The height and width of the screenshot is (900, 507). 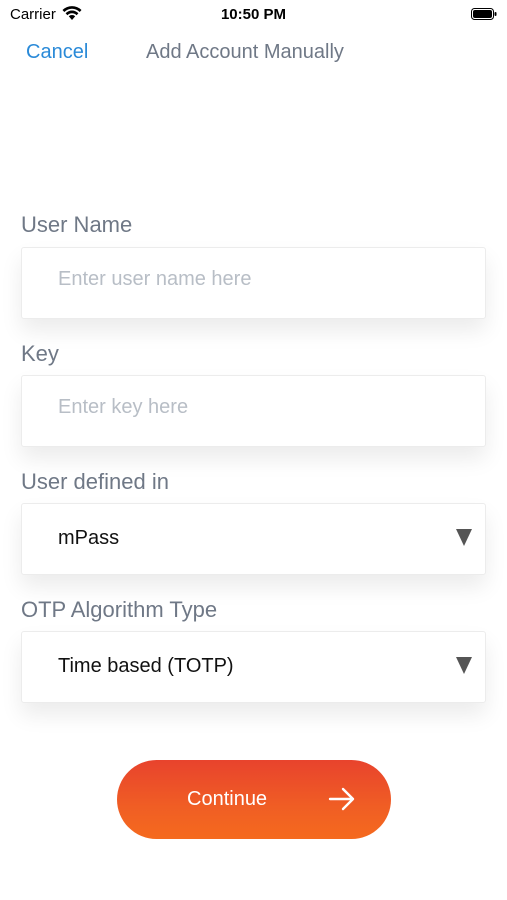 I want to click on status-bar: Carrier 10:50 PM, so click(x=253, y=15).